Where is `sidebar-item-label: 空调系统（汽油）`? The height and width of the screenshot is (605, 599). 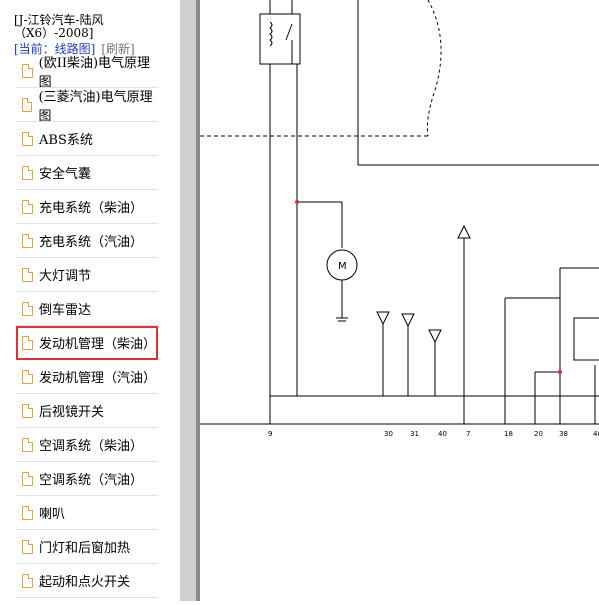
sidebar-item-label: 空调系统（汽油） is located at coordinates (91, 480).